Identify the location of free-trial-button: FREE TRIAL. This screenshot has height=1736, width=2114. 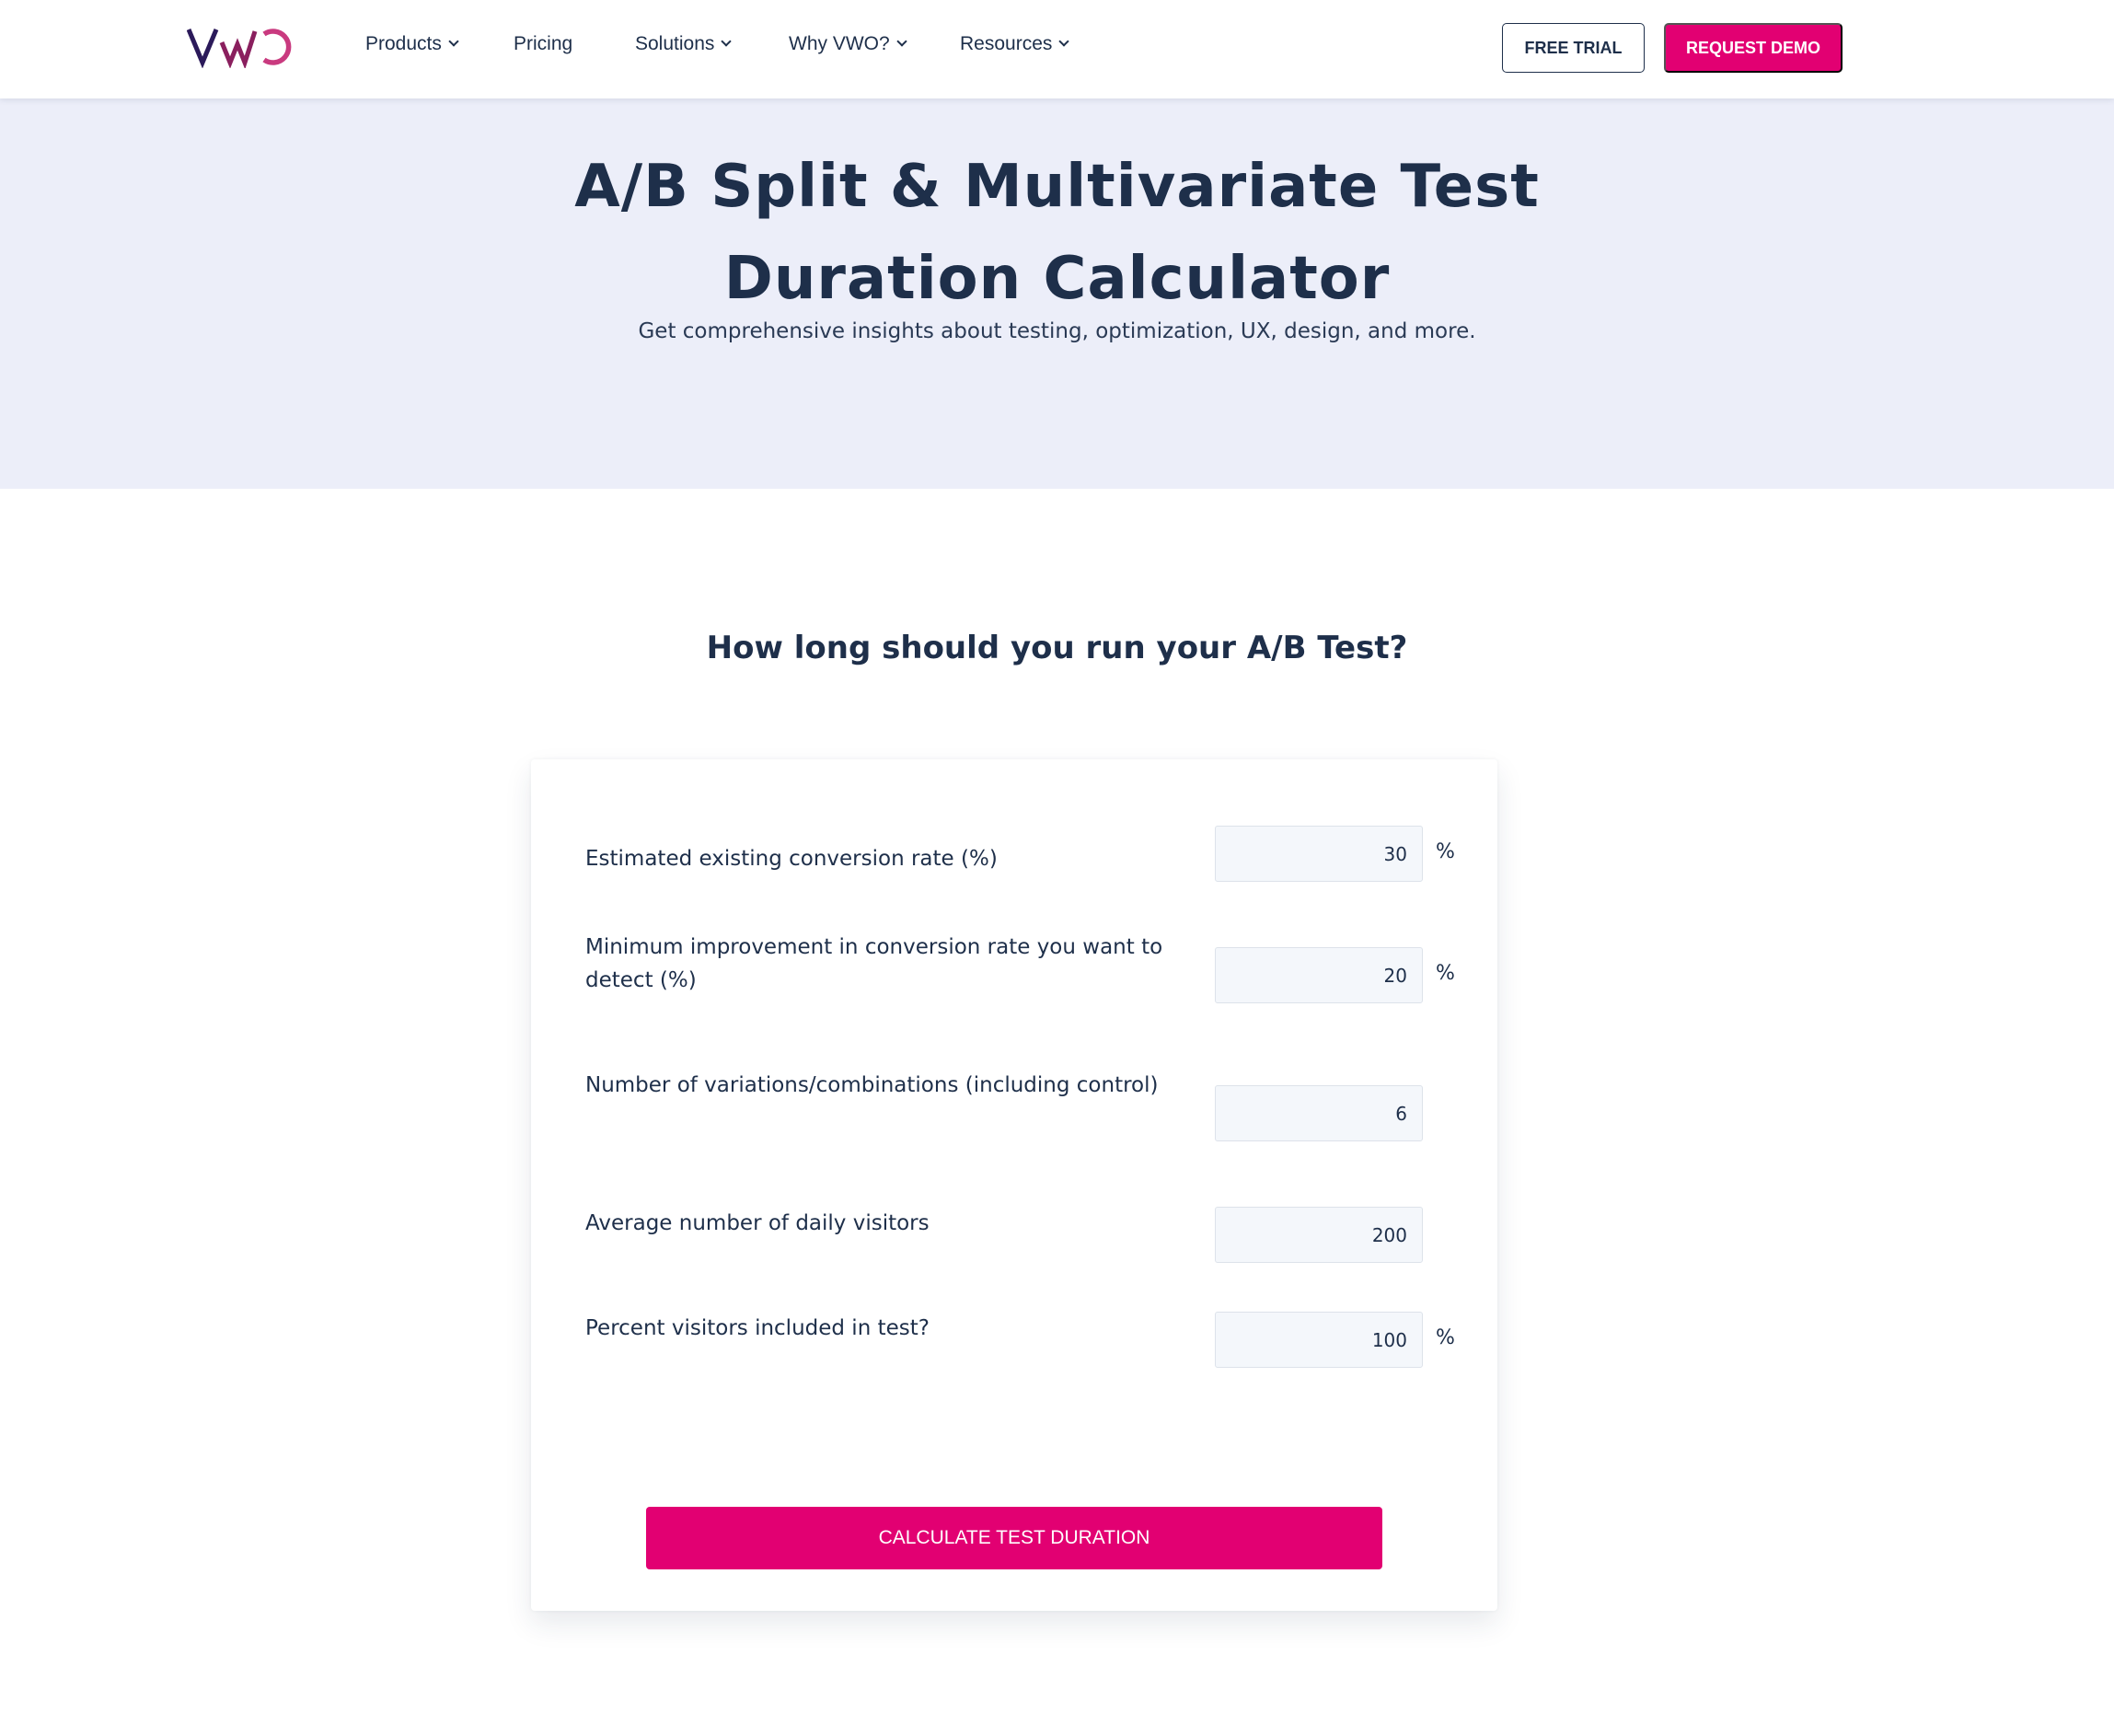
(1573, 48).